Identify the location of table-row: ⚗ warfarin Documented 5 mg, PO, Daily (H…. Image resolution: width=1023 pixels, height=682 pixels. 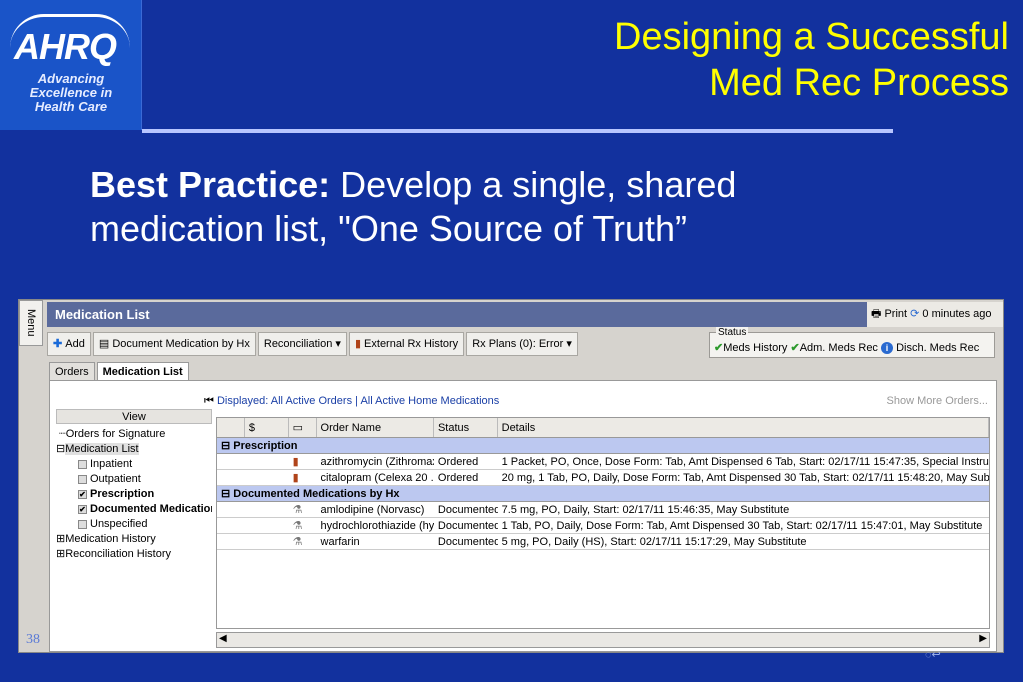
(603, 542).